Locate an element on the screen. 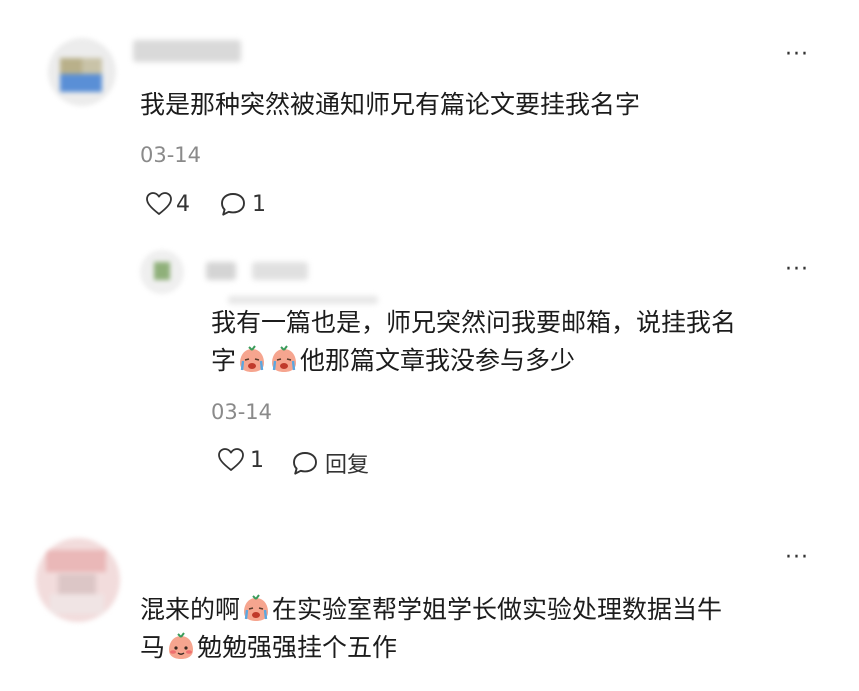 The height and width of the screenshot is (691, 859). like-count: 4 is located at coordinates (183, 204).